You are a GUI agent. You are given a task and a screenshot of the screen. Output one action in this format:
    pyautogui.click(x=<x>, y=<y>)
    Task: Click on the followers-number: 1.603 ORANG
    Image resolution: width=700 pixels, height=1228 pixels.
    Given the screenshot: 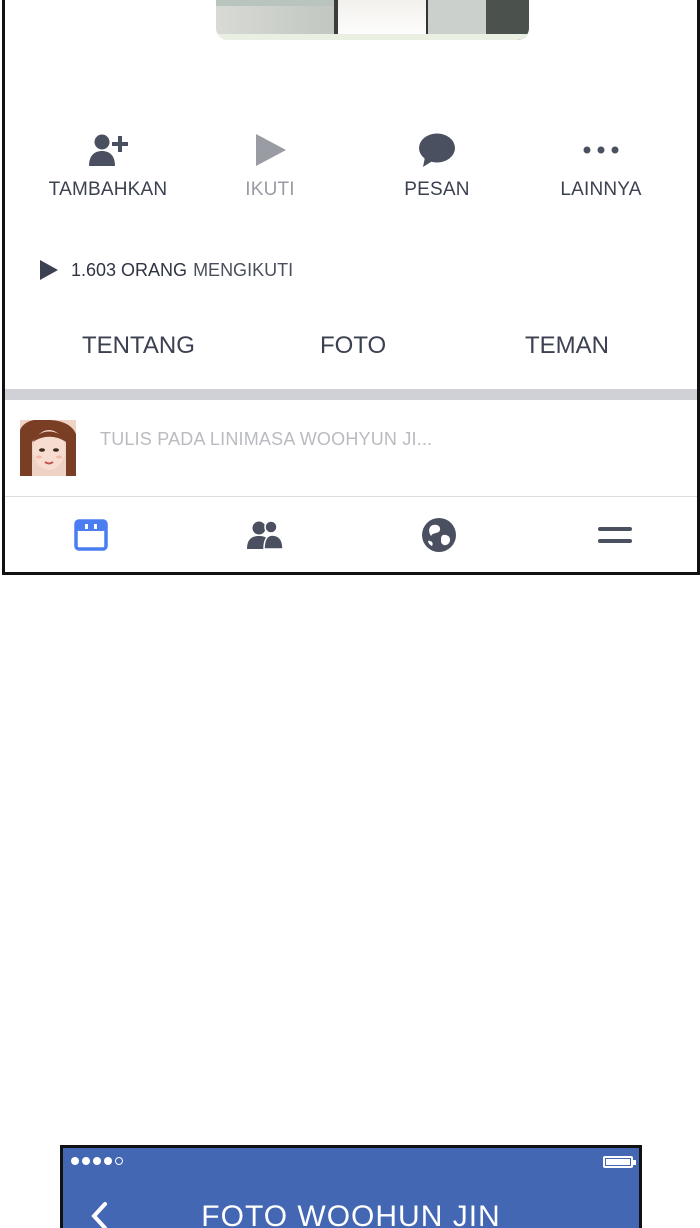 What is the action you would take?
    pyautogui.click(x=129, y=269)
    